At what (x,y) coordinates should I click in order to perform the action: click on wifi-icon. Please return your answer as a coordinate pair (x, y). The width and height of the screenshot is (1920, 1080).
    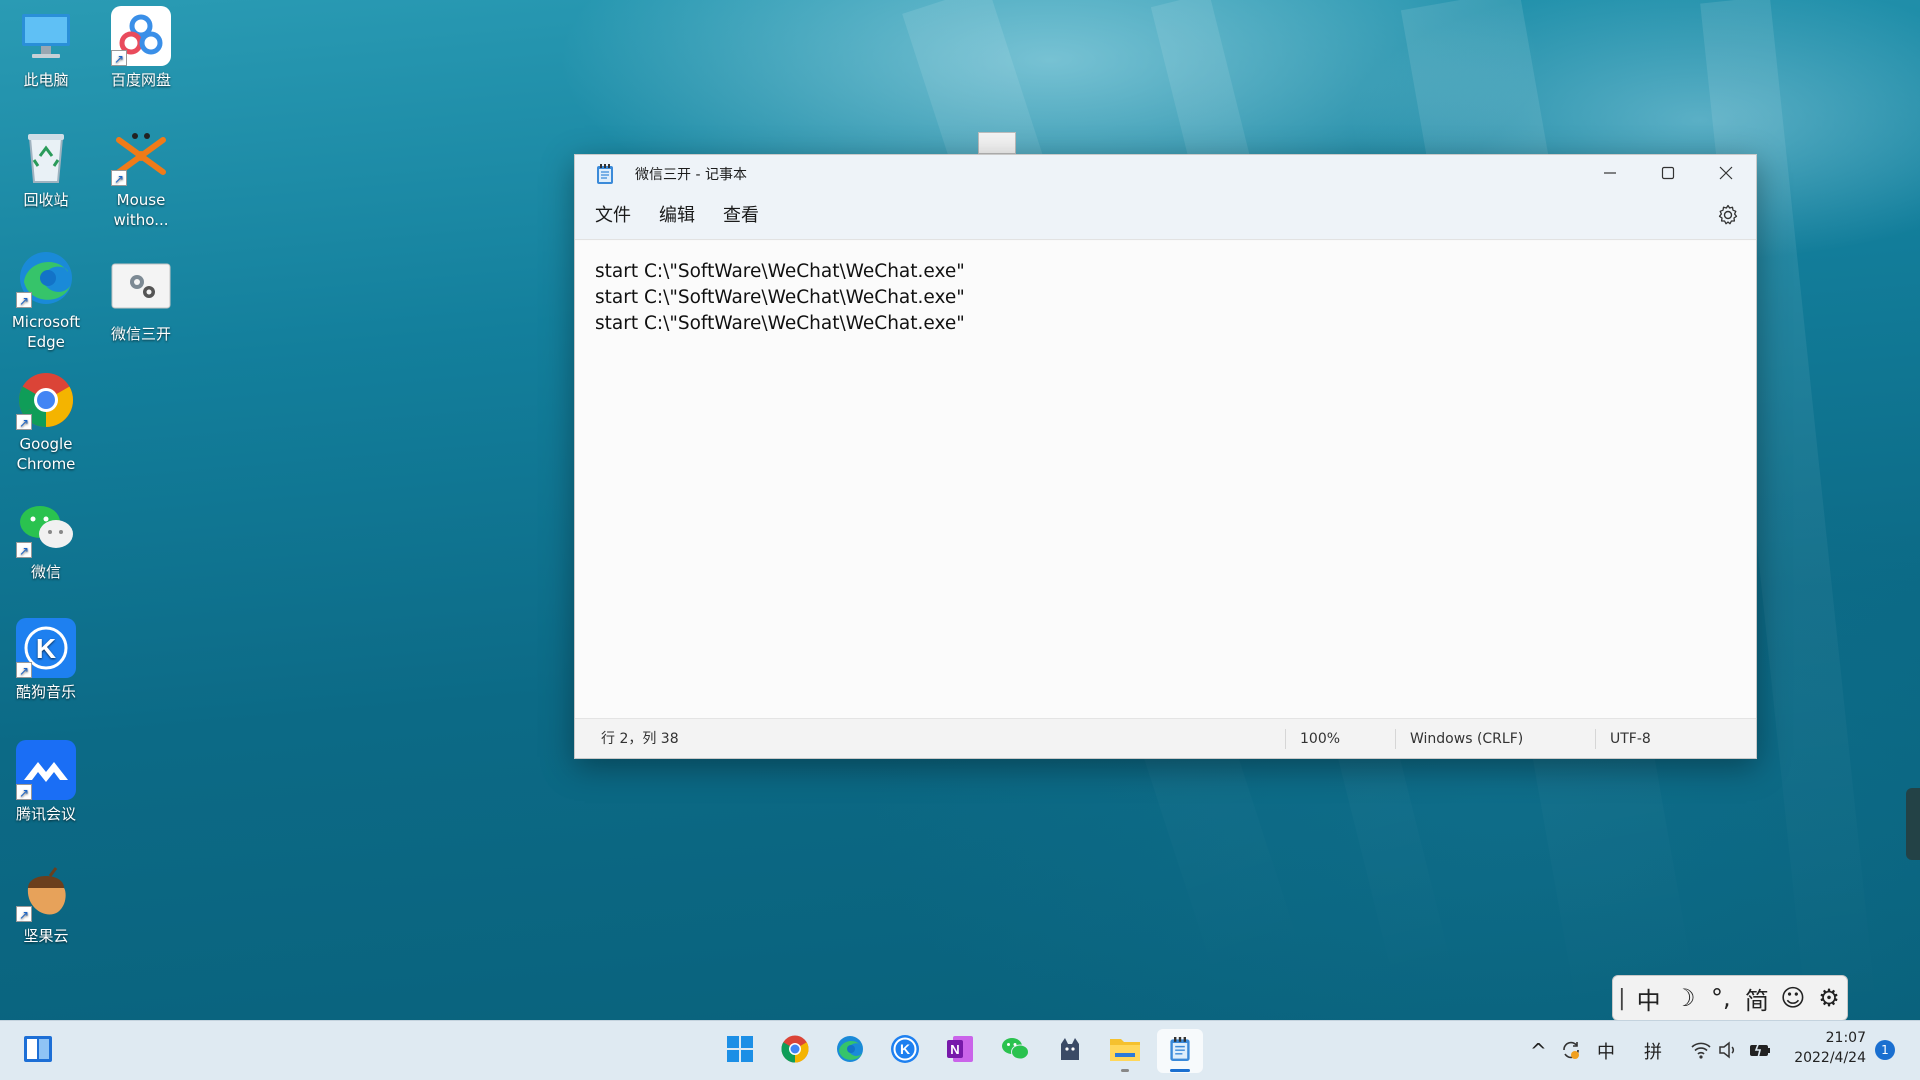
    Looking at the image, I should click on (1701, 1052).